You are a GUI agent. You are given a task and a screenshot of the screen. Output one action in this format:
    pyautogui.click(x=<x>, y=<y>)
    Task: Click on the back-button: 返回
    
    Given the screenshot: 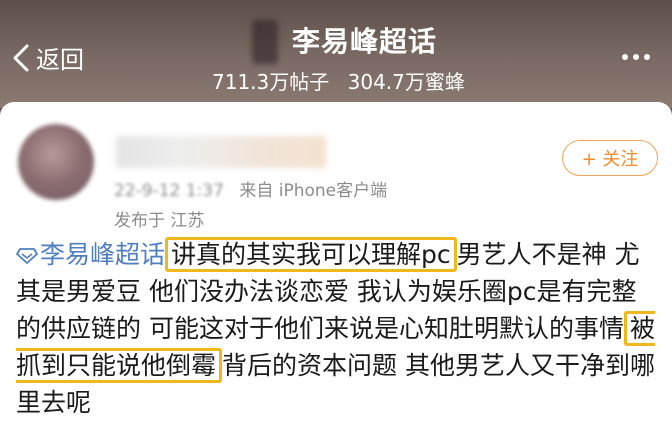 What is the action you would take?
    pyautogui.click(x=48, y=57)
    